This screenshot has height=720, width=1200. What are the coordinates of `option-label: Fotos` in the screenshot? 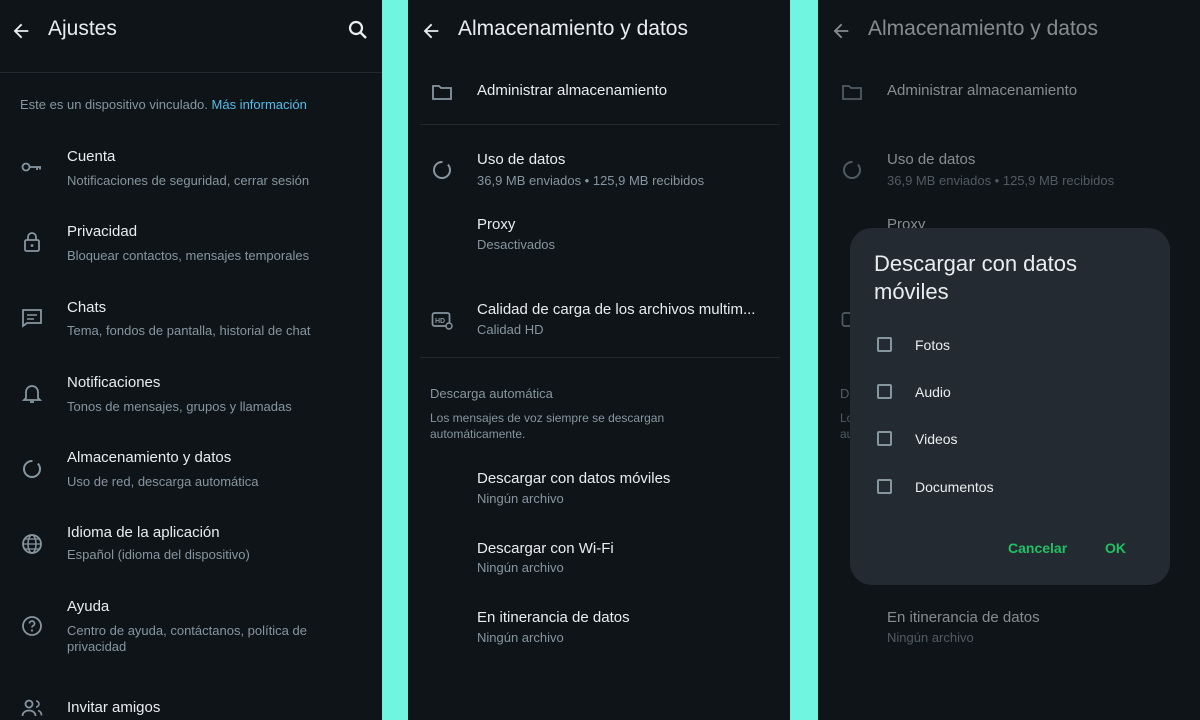 It's located at (933, 345).